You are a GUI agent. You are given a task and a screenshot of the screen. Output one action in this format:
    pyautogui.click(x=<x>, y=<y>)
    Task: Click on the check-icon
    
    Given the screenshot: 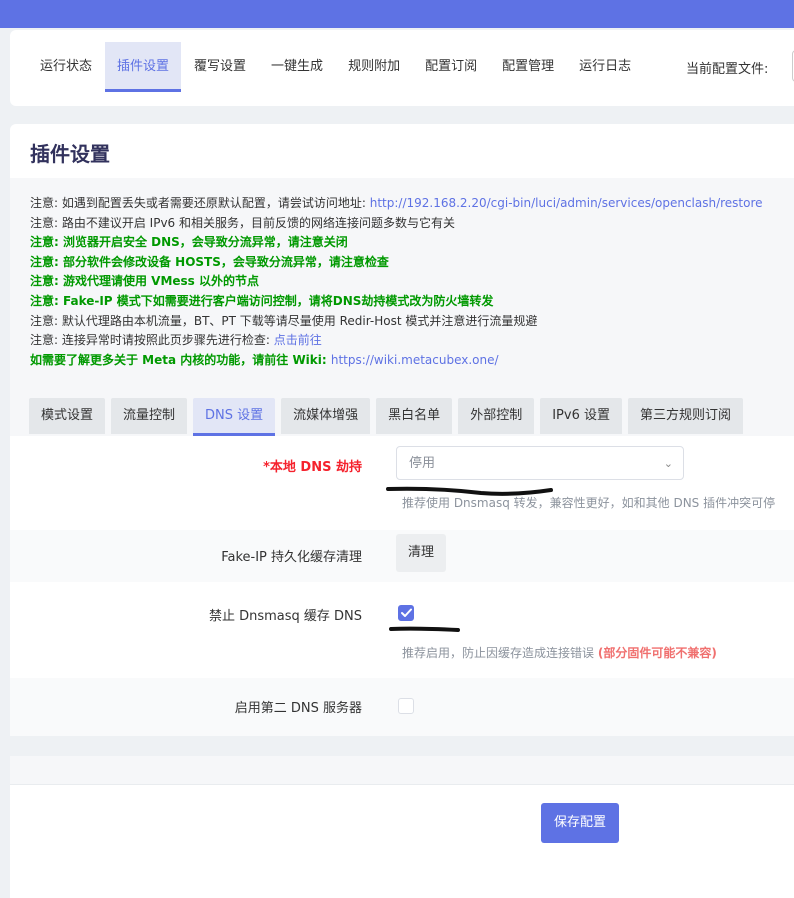 What is the action you would take?
    pyautogui.click(x=406, y=612)
    